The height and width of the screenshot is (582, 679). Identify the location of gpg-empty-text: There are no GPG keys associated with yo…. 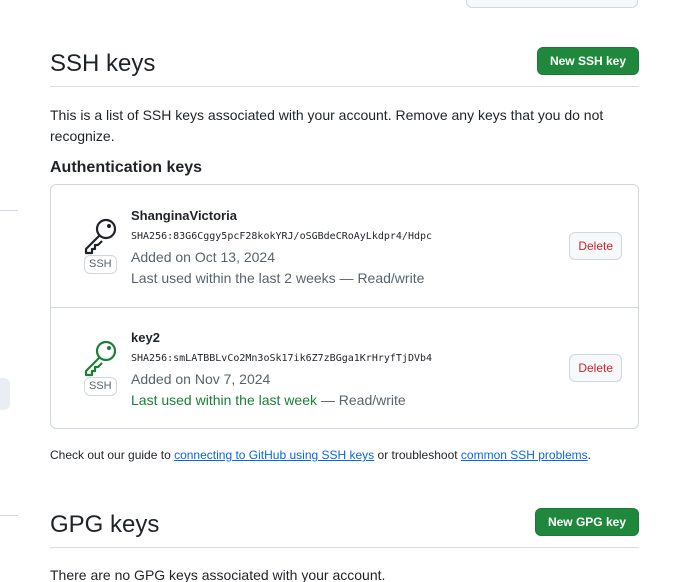
(218, 574).